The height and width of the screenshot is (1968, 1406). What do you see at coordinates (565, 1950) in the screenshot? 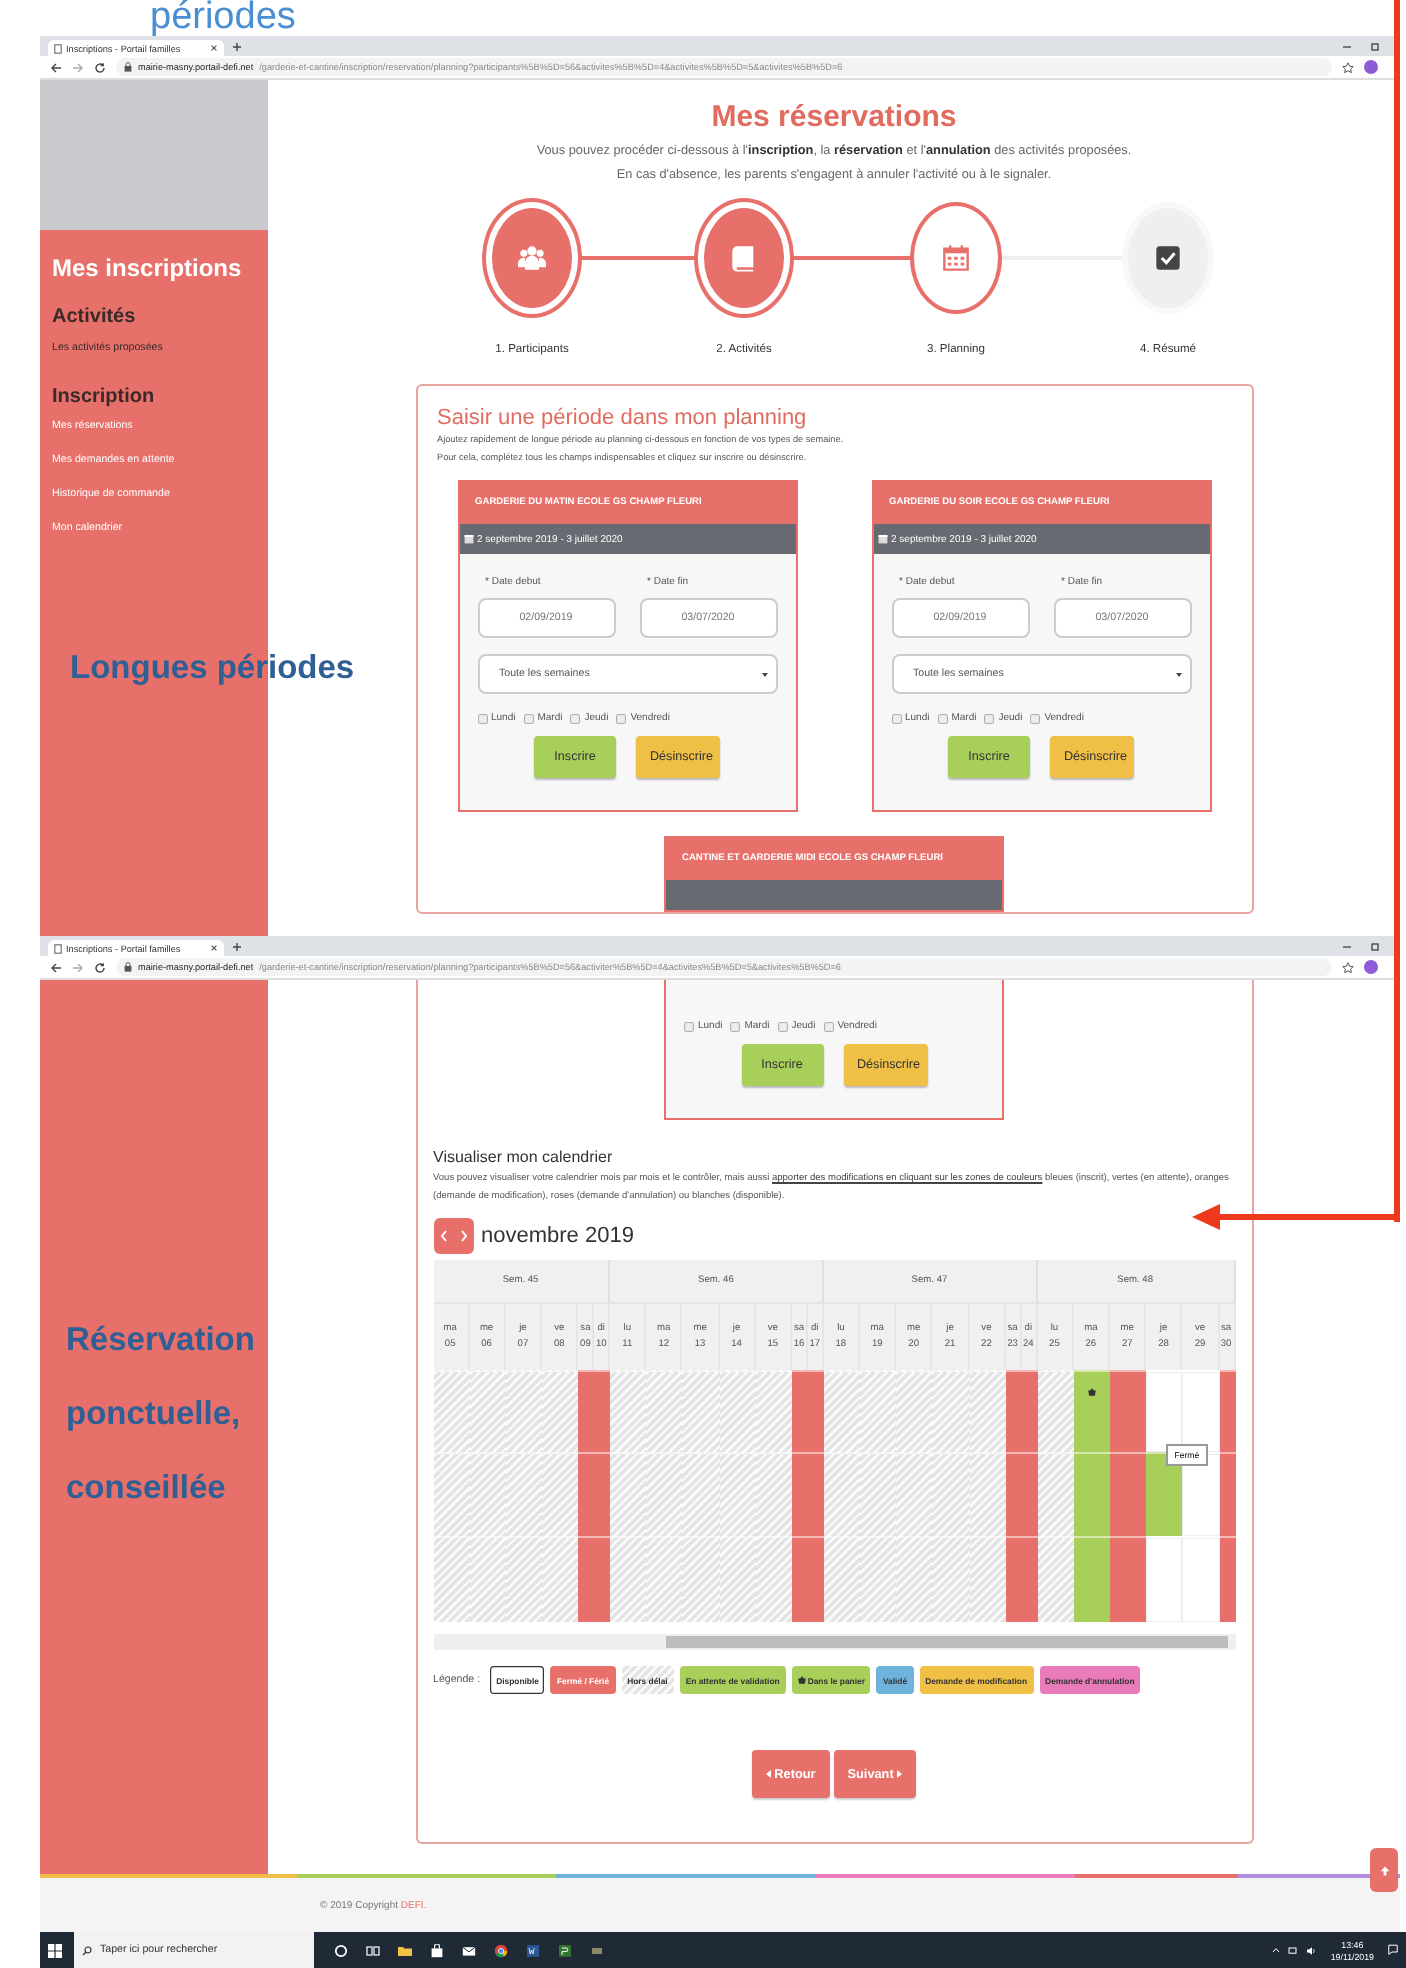
I see `spreadsheet-icon` at bounding box center [565, 1950].